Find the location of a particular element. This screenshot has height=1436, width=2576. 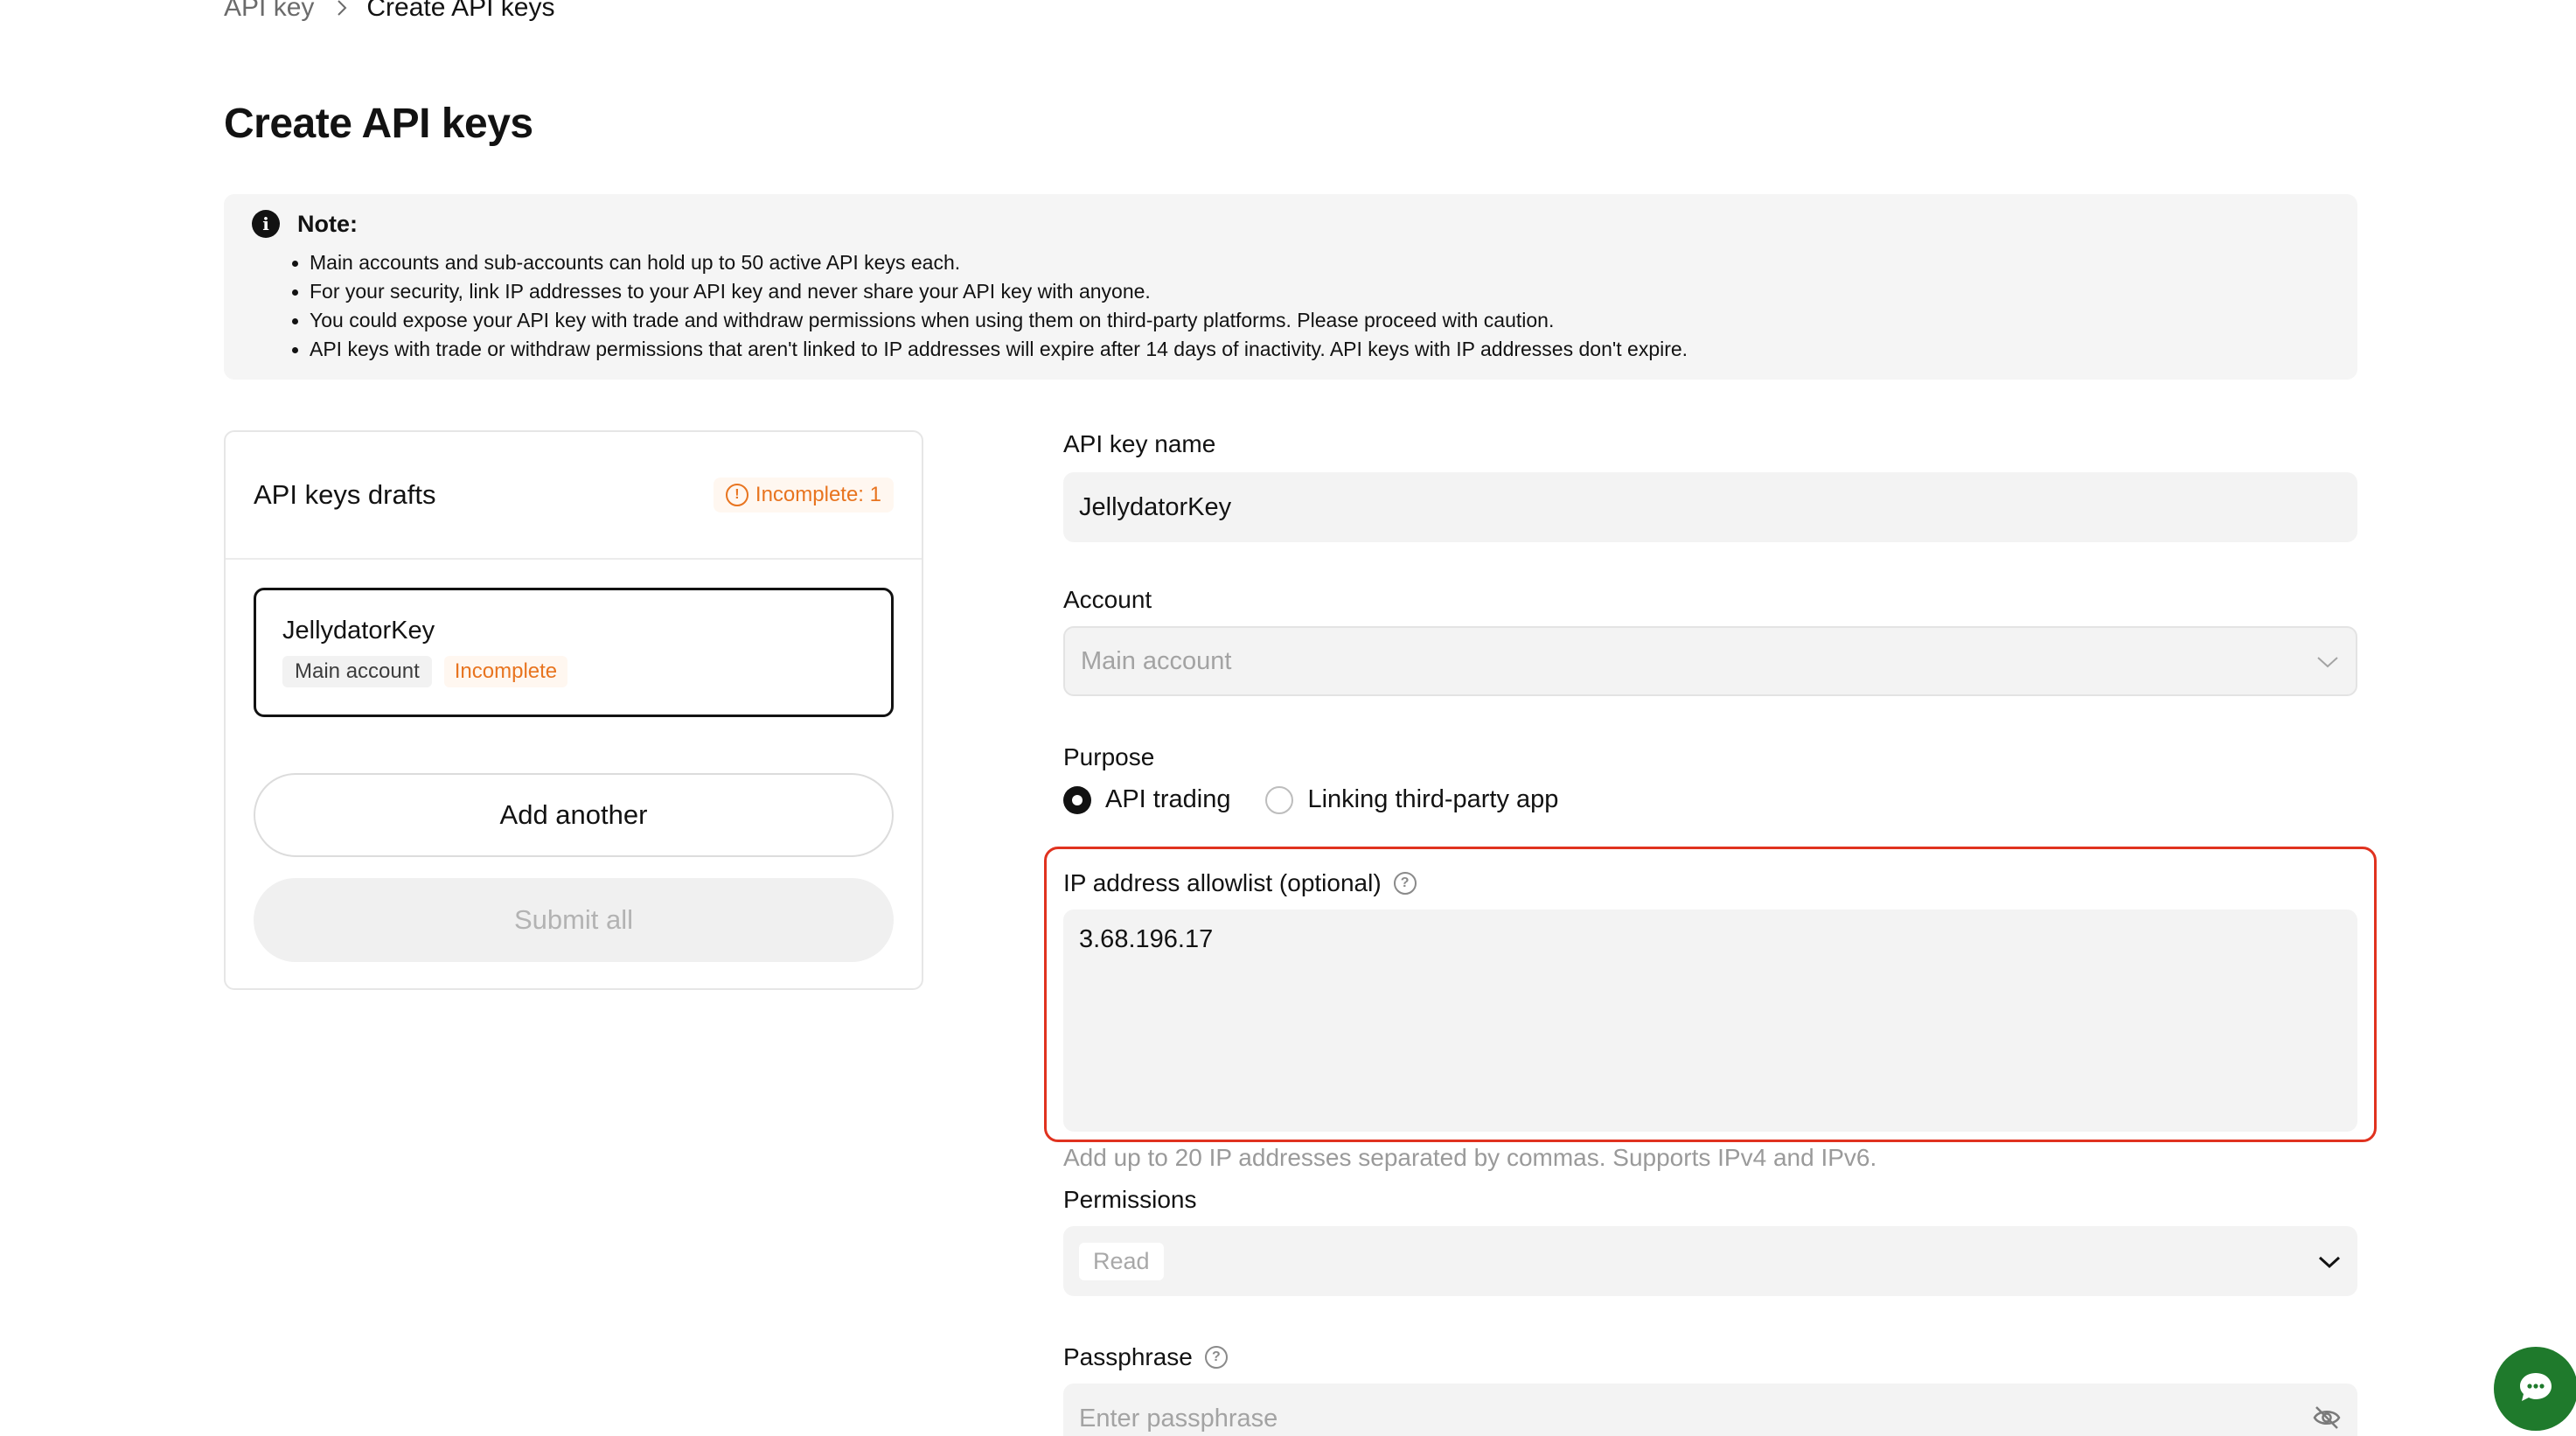

ip-allowlist-label-text: IP address allowlist (optional) is located at coordinates (1222, 882).